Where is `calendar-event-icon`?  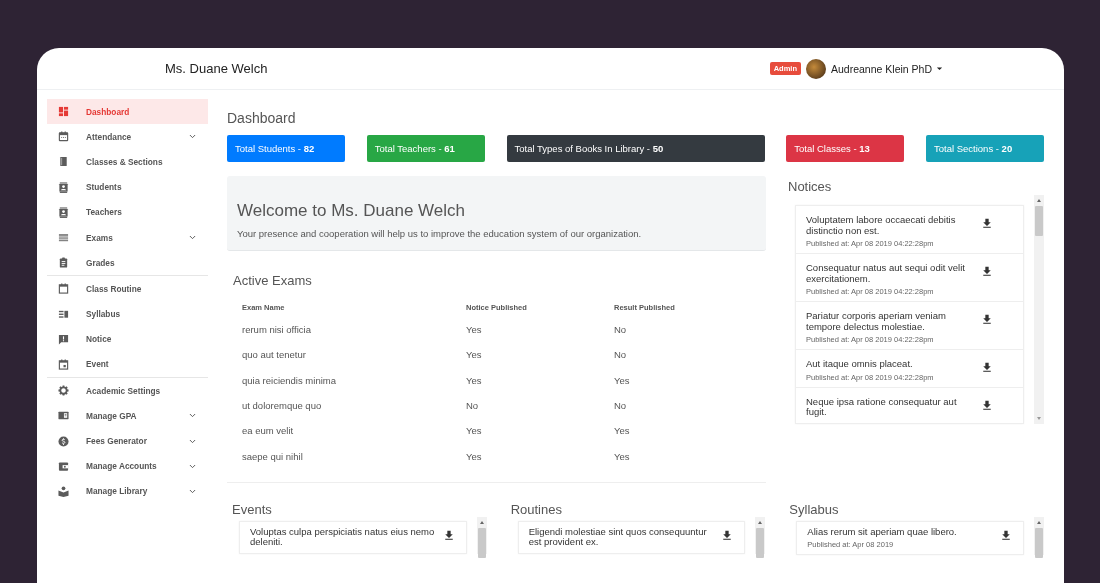
calendar-event-icon is located at coordinates (63, 364).